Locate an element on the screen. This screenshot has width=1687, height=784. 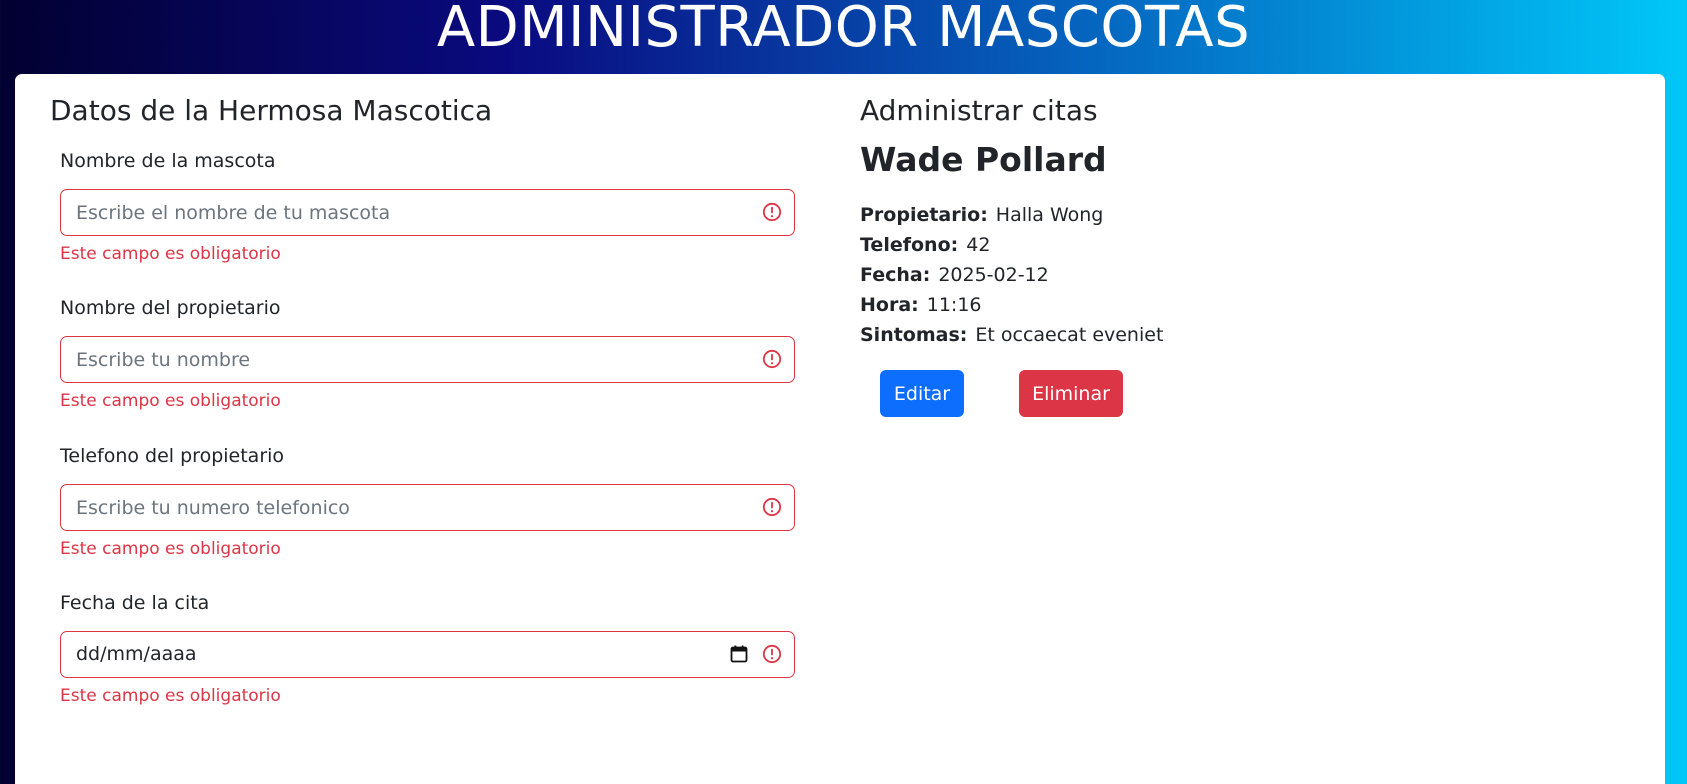
owner-name-input is located at coordinates (427, 359).